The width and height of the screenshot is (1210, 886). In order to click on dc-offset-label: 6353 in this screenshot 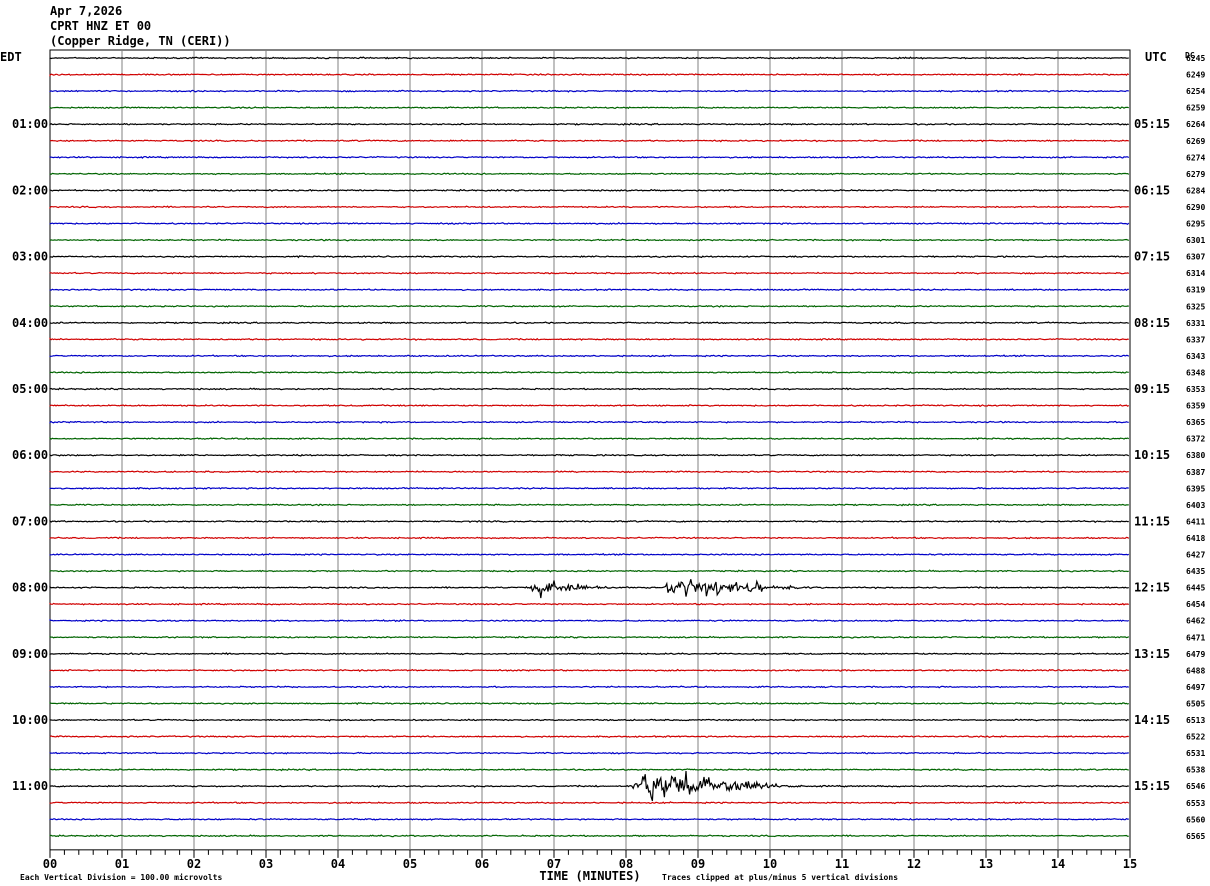, I will do `click(1195, 389)`.